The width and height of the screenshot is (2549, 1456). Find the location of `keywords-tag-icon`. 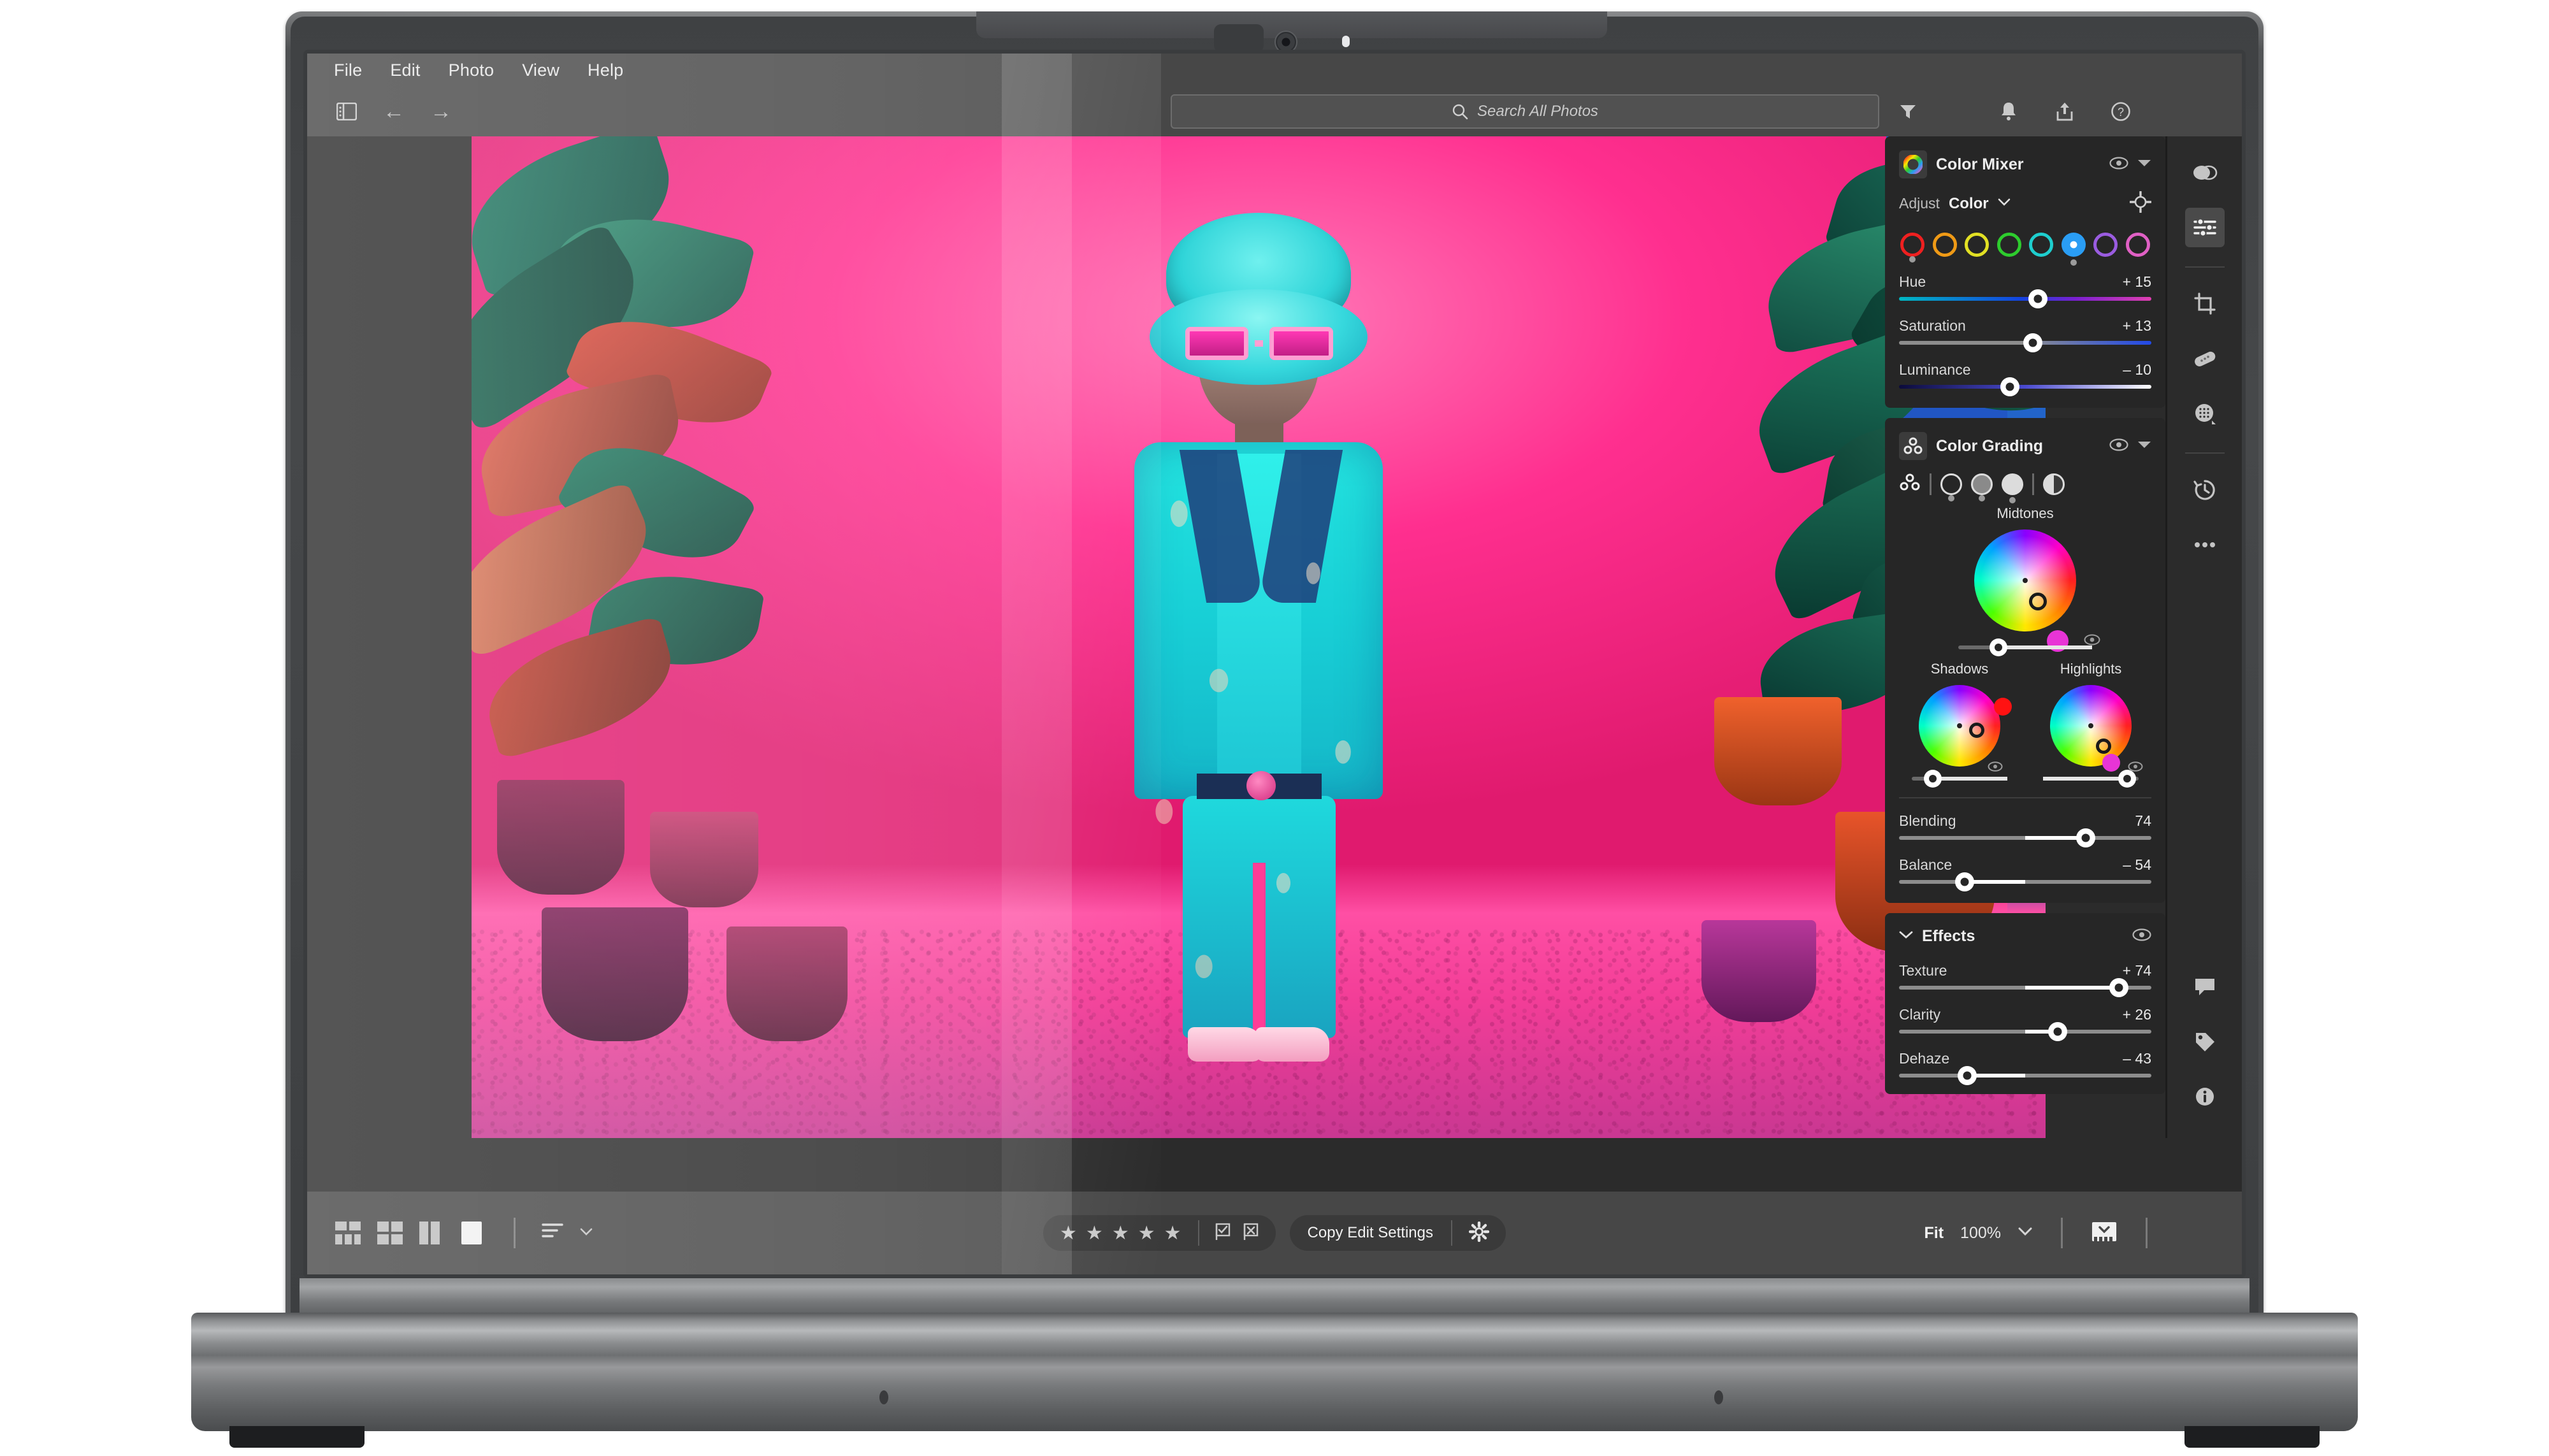

keywords-tag-icon is located at coordinates (2205, 1042).